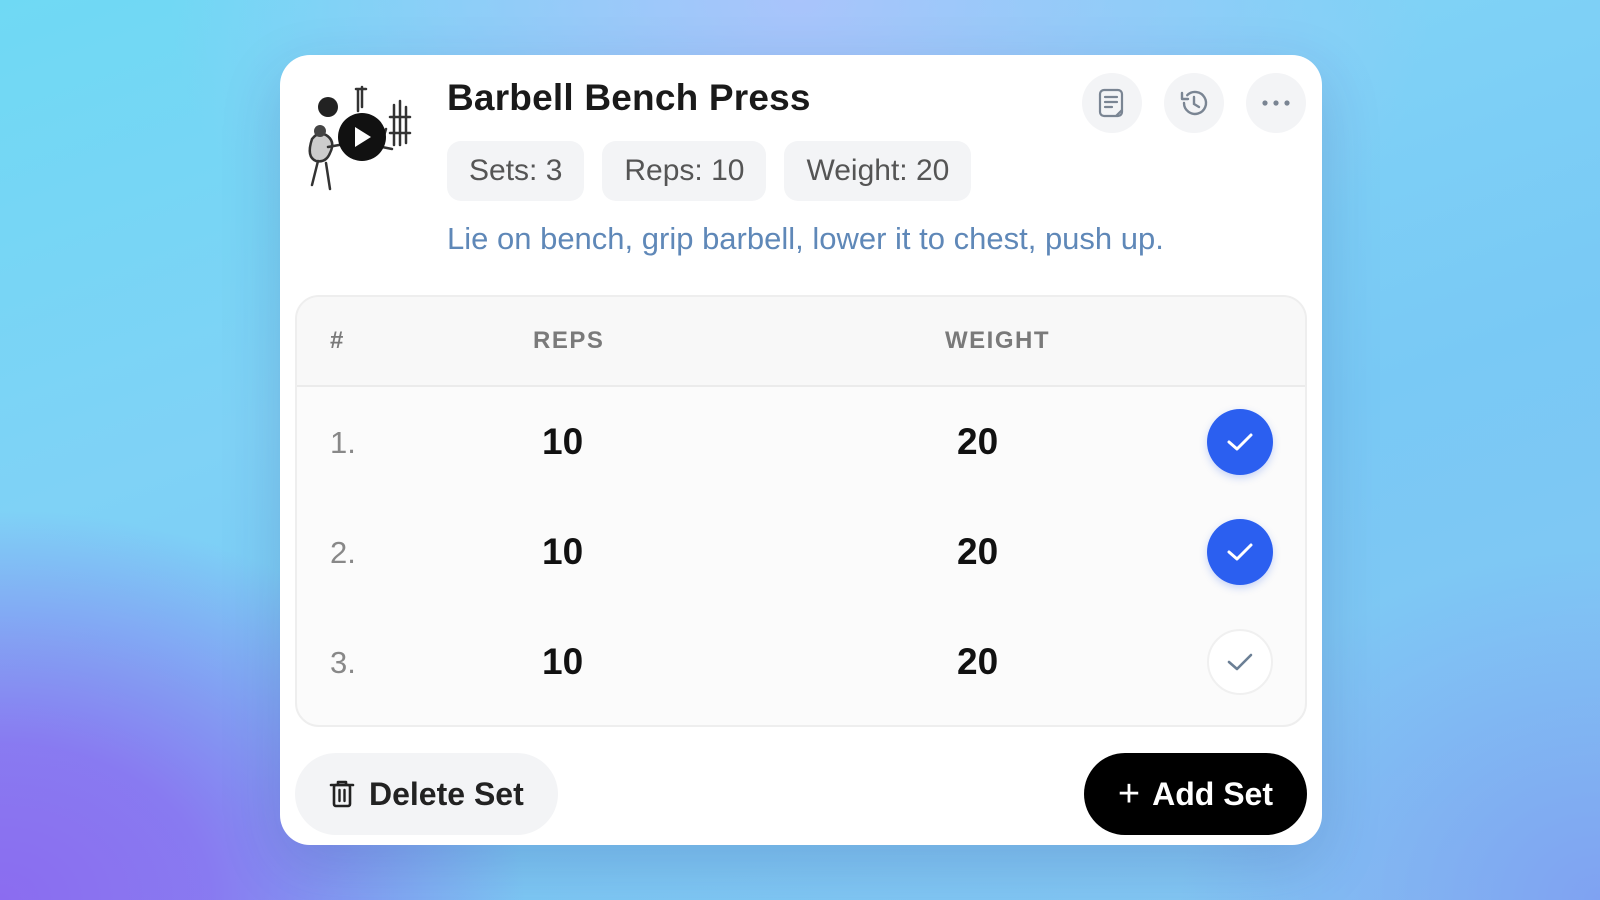 This screenshot has height=900, width=1600. I want to click on more-button, so click(1276, 103).